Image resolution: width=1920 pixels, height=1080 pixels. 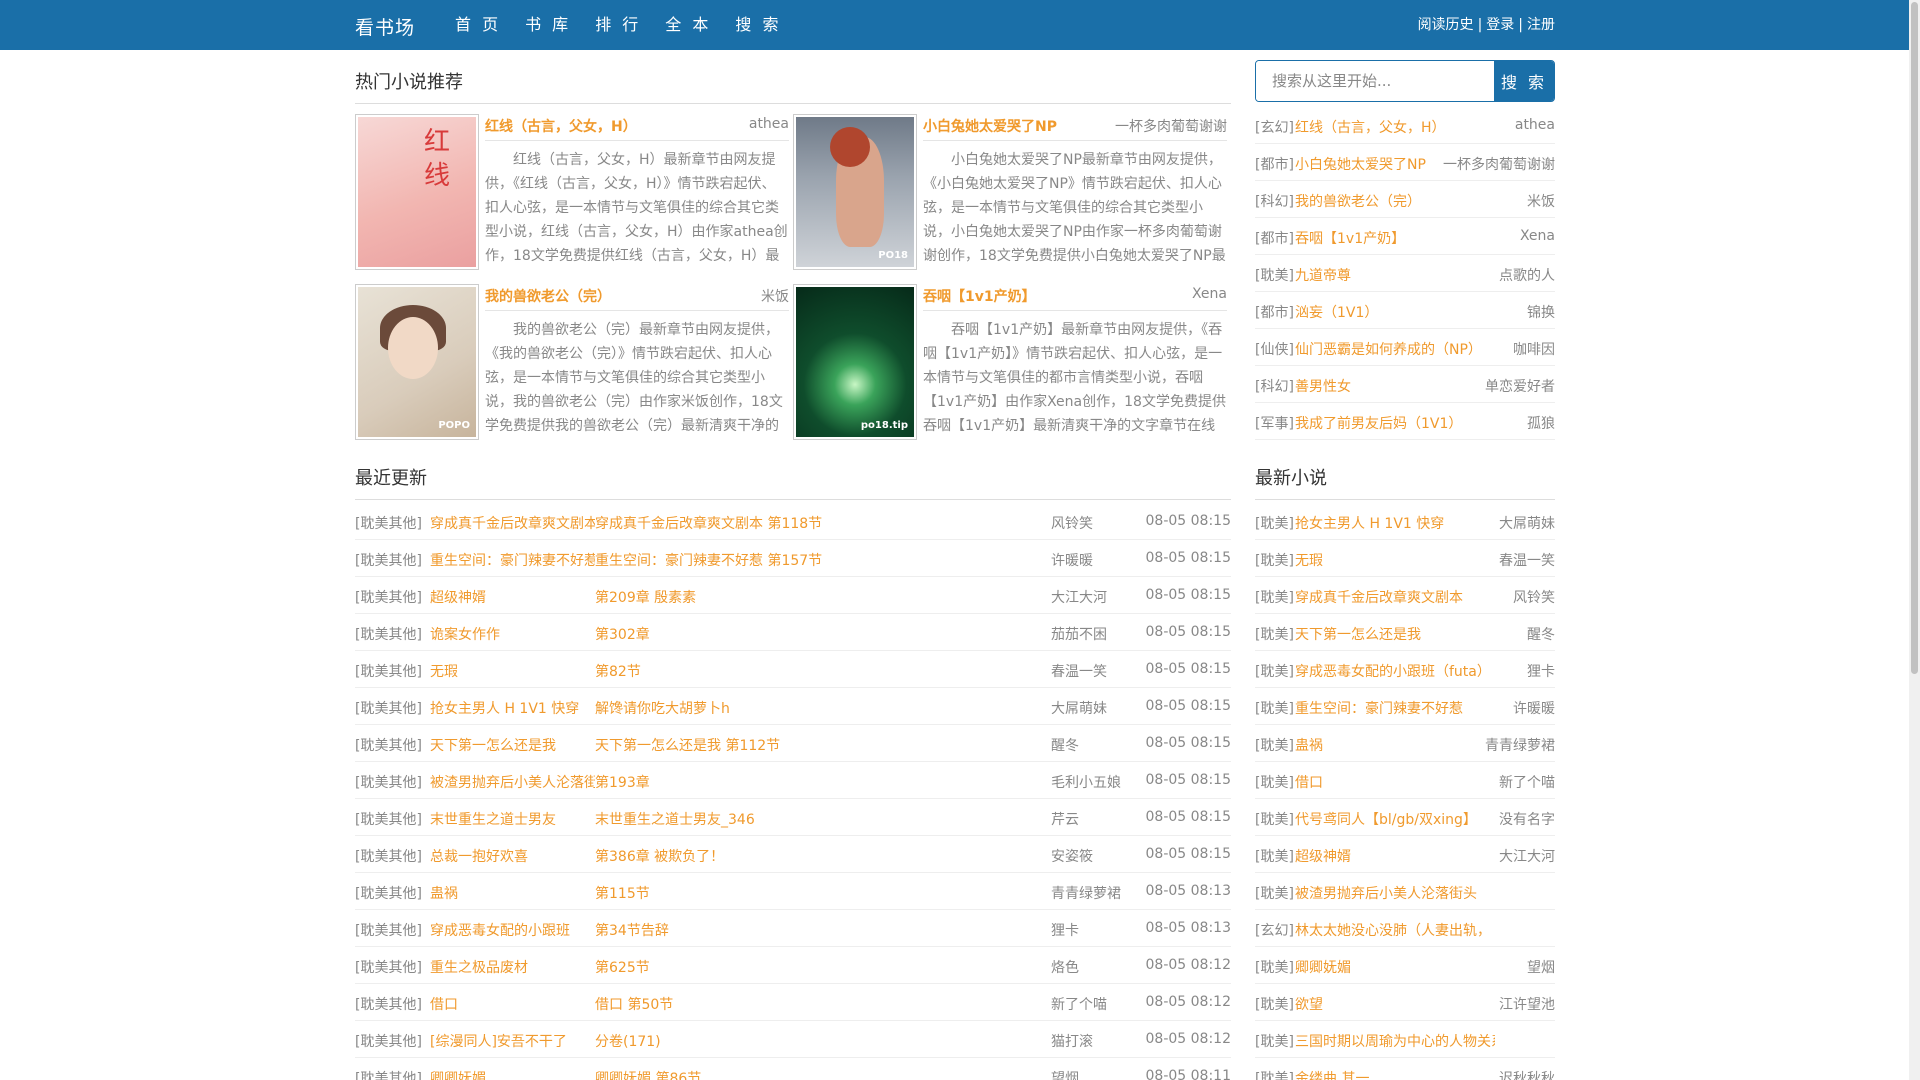 What do you see at coordinates (1534, 236) in the screenshot?
I see `book-author: Xena` at bounding box center [1534, 236].